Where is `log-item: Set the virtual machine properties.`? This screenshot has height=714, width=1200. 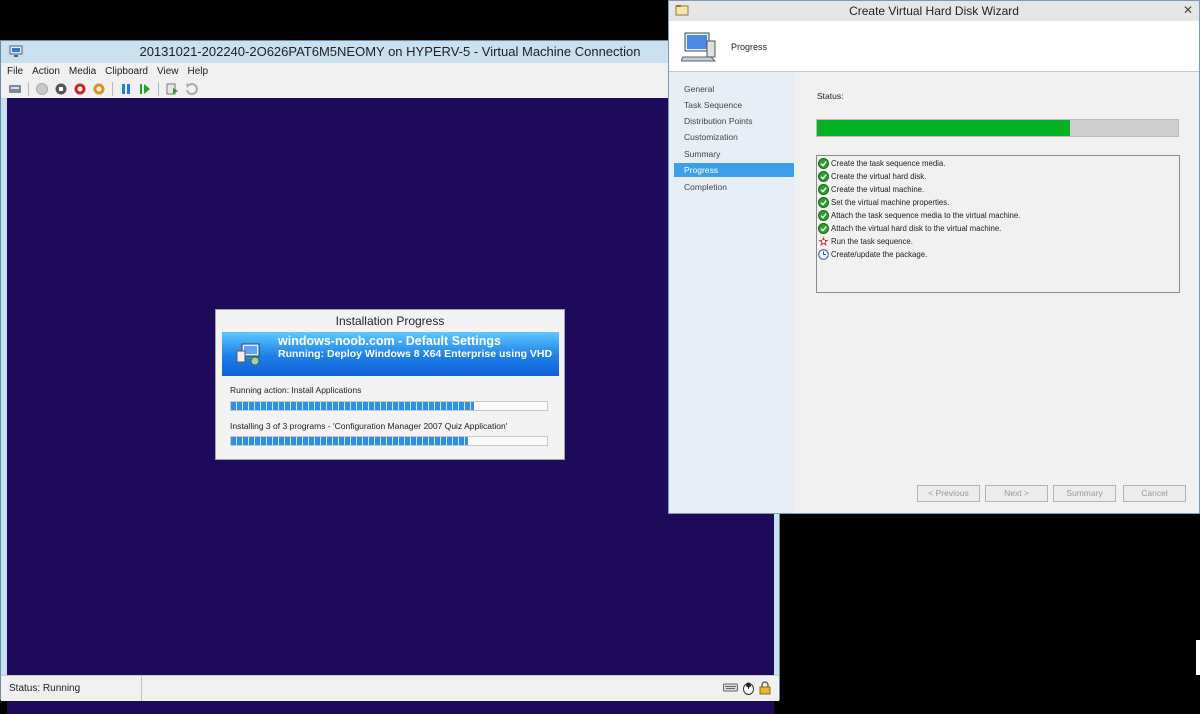
log-item: Set the virtual machine properties. is located at coordinates (883, 202).